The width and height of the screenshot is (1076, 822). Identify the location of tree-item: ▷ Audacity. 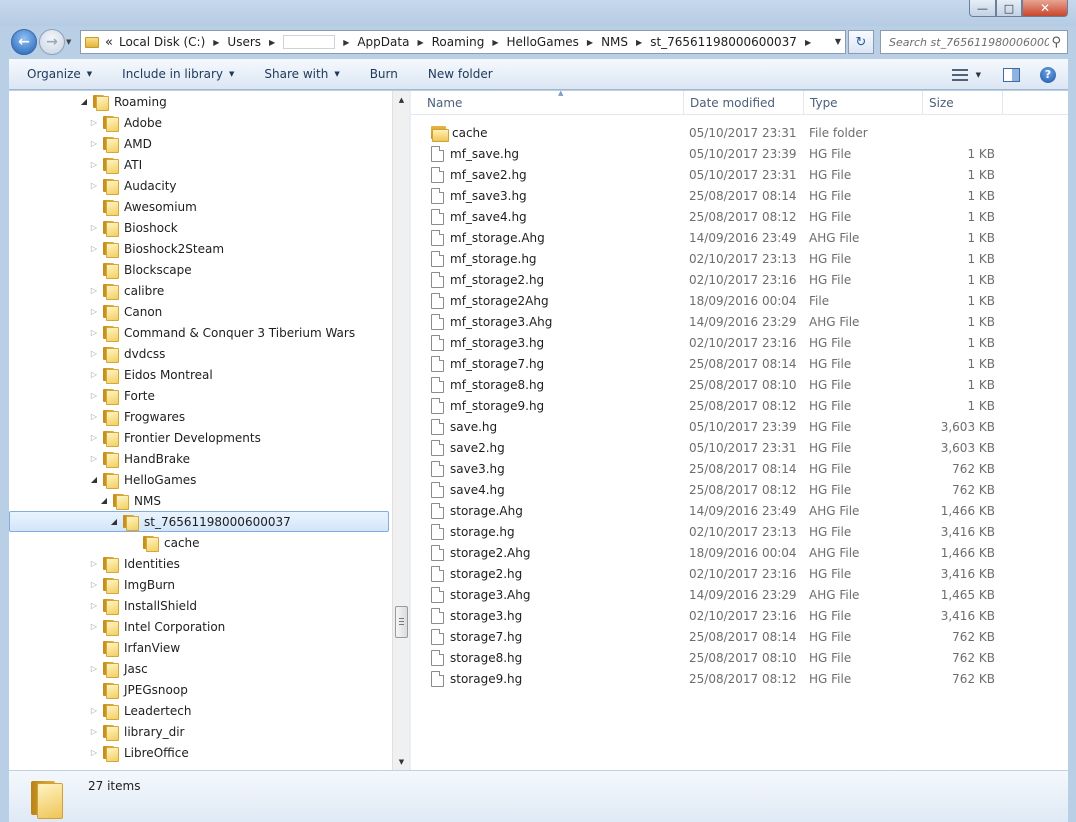
(93, 185).